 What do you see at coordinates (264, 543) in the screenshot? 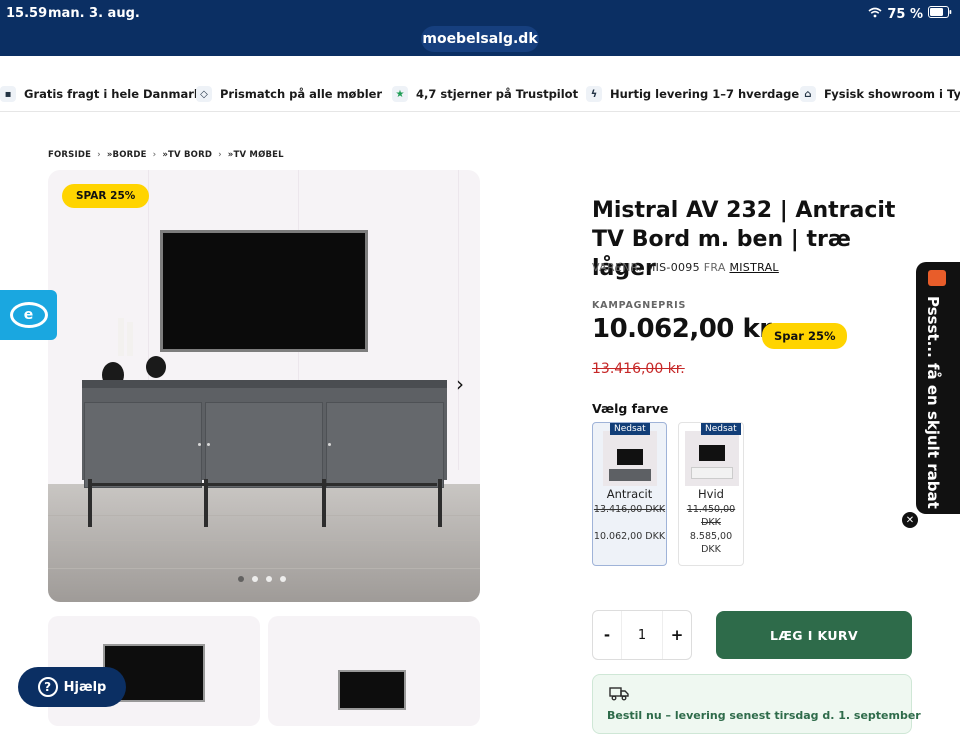
I see `floor` at bounding box center [264, 543].